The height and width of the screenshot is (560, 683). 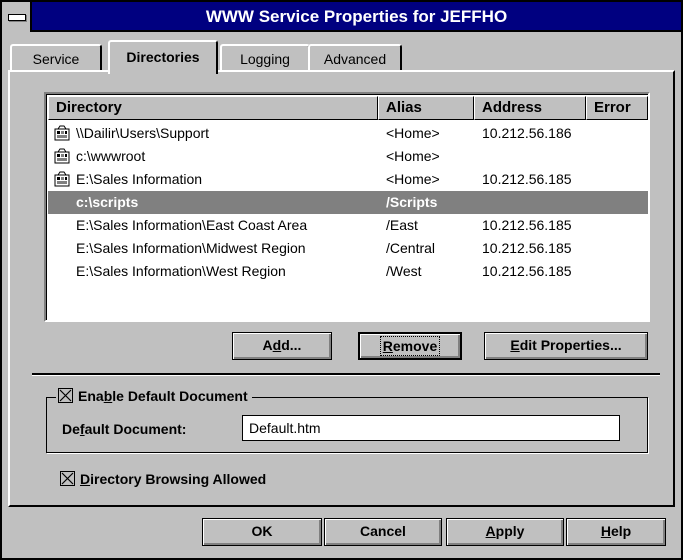 I want to click on table-row: c:\wwwroot <Home>, so click(x=348, y=156).